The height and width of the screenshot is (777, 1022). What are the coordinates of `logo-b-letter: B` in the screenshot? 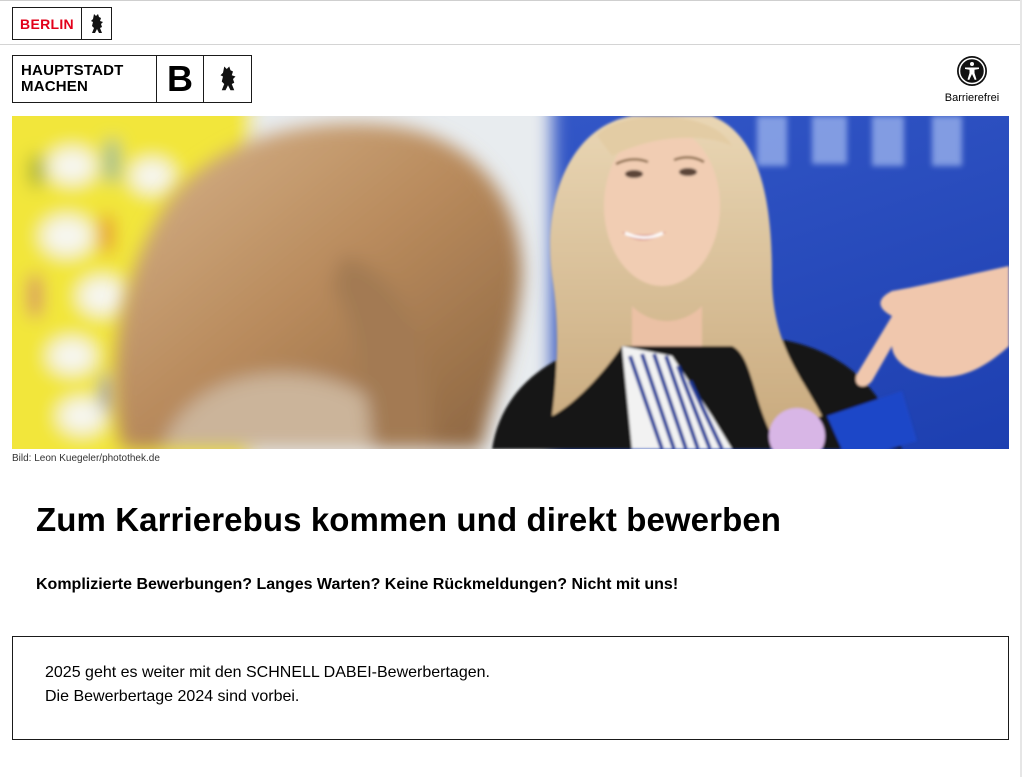 It's located at (180, 79).